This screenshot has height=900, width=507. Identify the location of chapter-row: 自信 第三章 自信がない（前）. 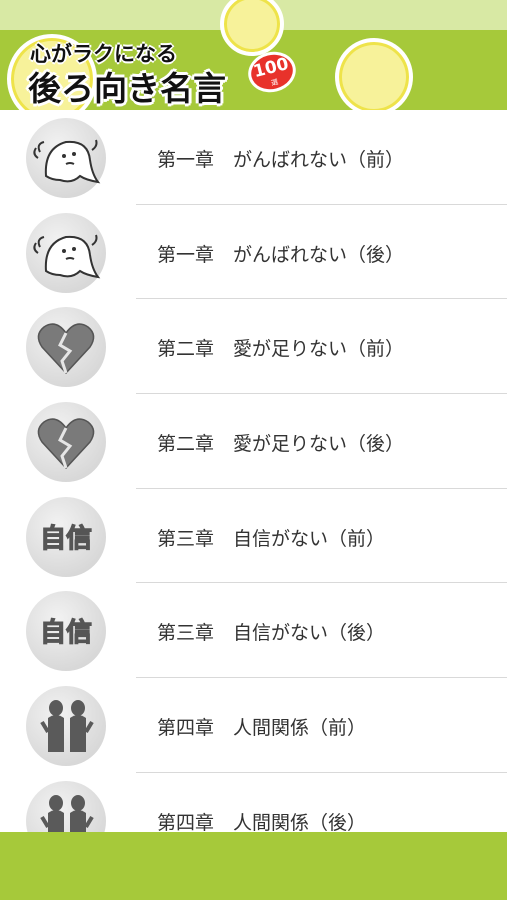
(253, 536).